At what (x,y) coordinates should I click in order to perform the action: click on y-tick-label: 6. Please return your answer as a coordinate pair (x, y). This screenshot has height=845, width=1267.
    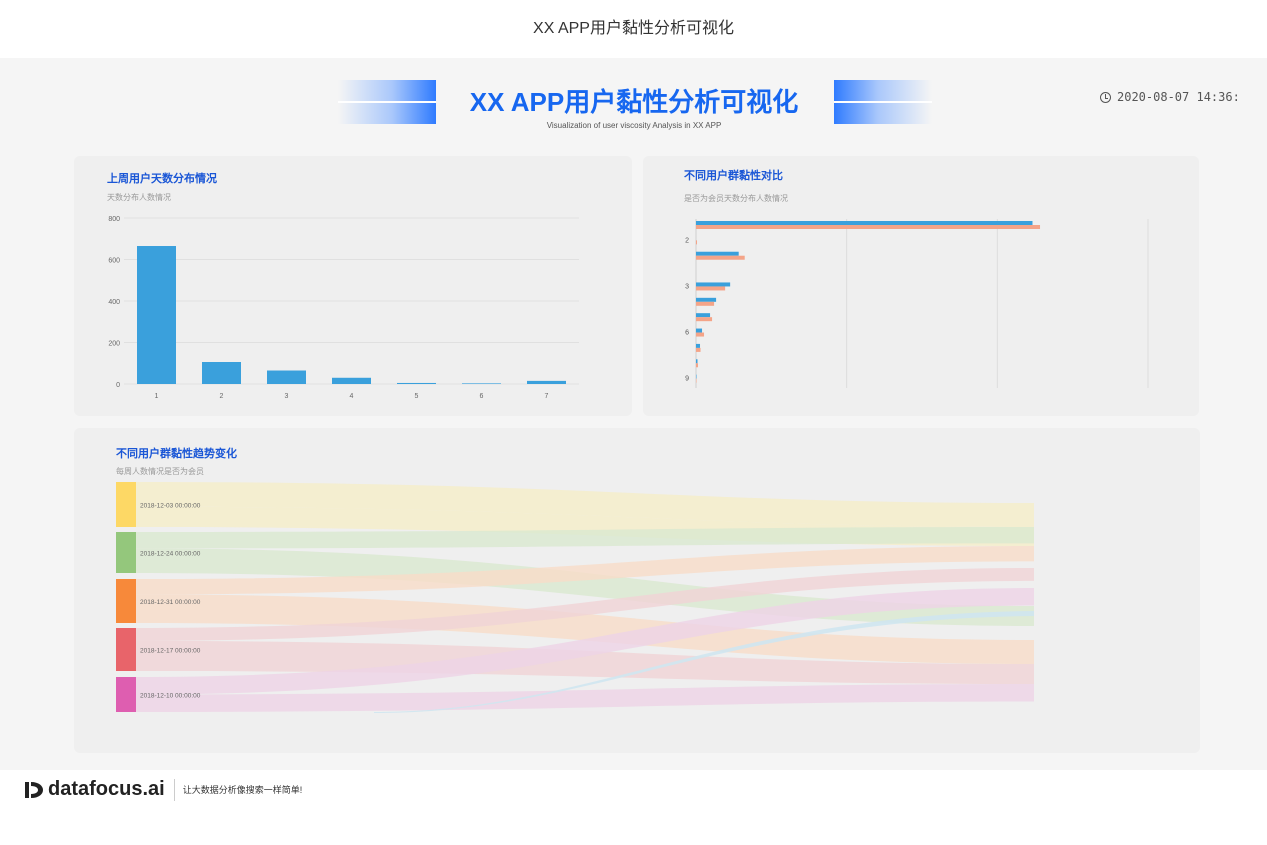
    Looking at the image, I should click on (687, 333).